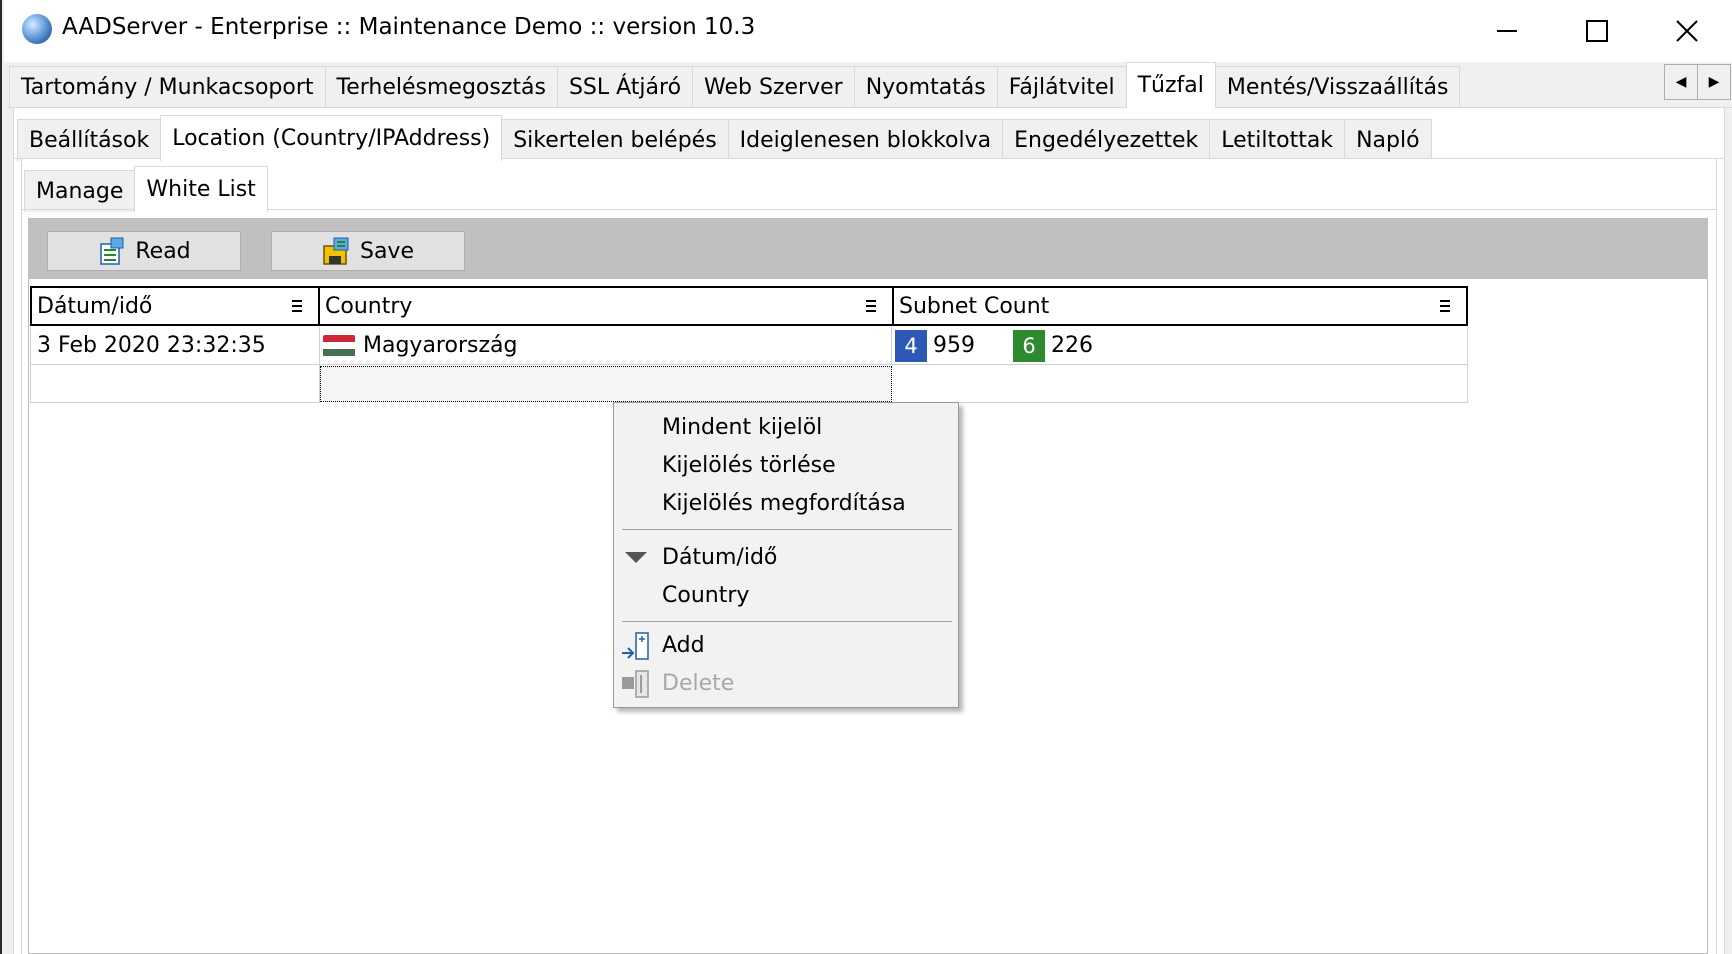  I want to click on cell-subnet-count: 4 959 6 226, so click(1180, 346).